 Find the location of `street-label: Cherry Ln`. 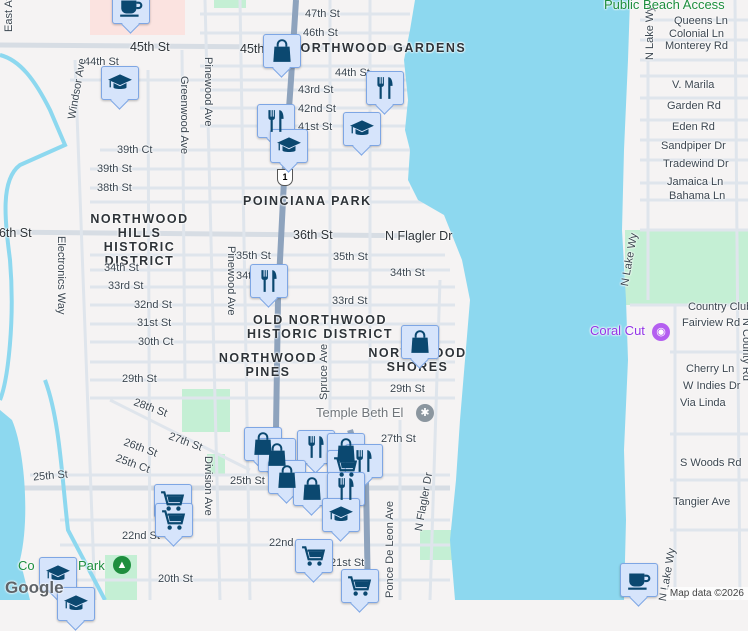

street-label: Cherry Ln is located at coordinates (710, 369).